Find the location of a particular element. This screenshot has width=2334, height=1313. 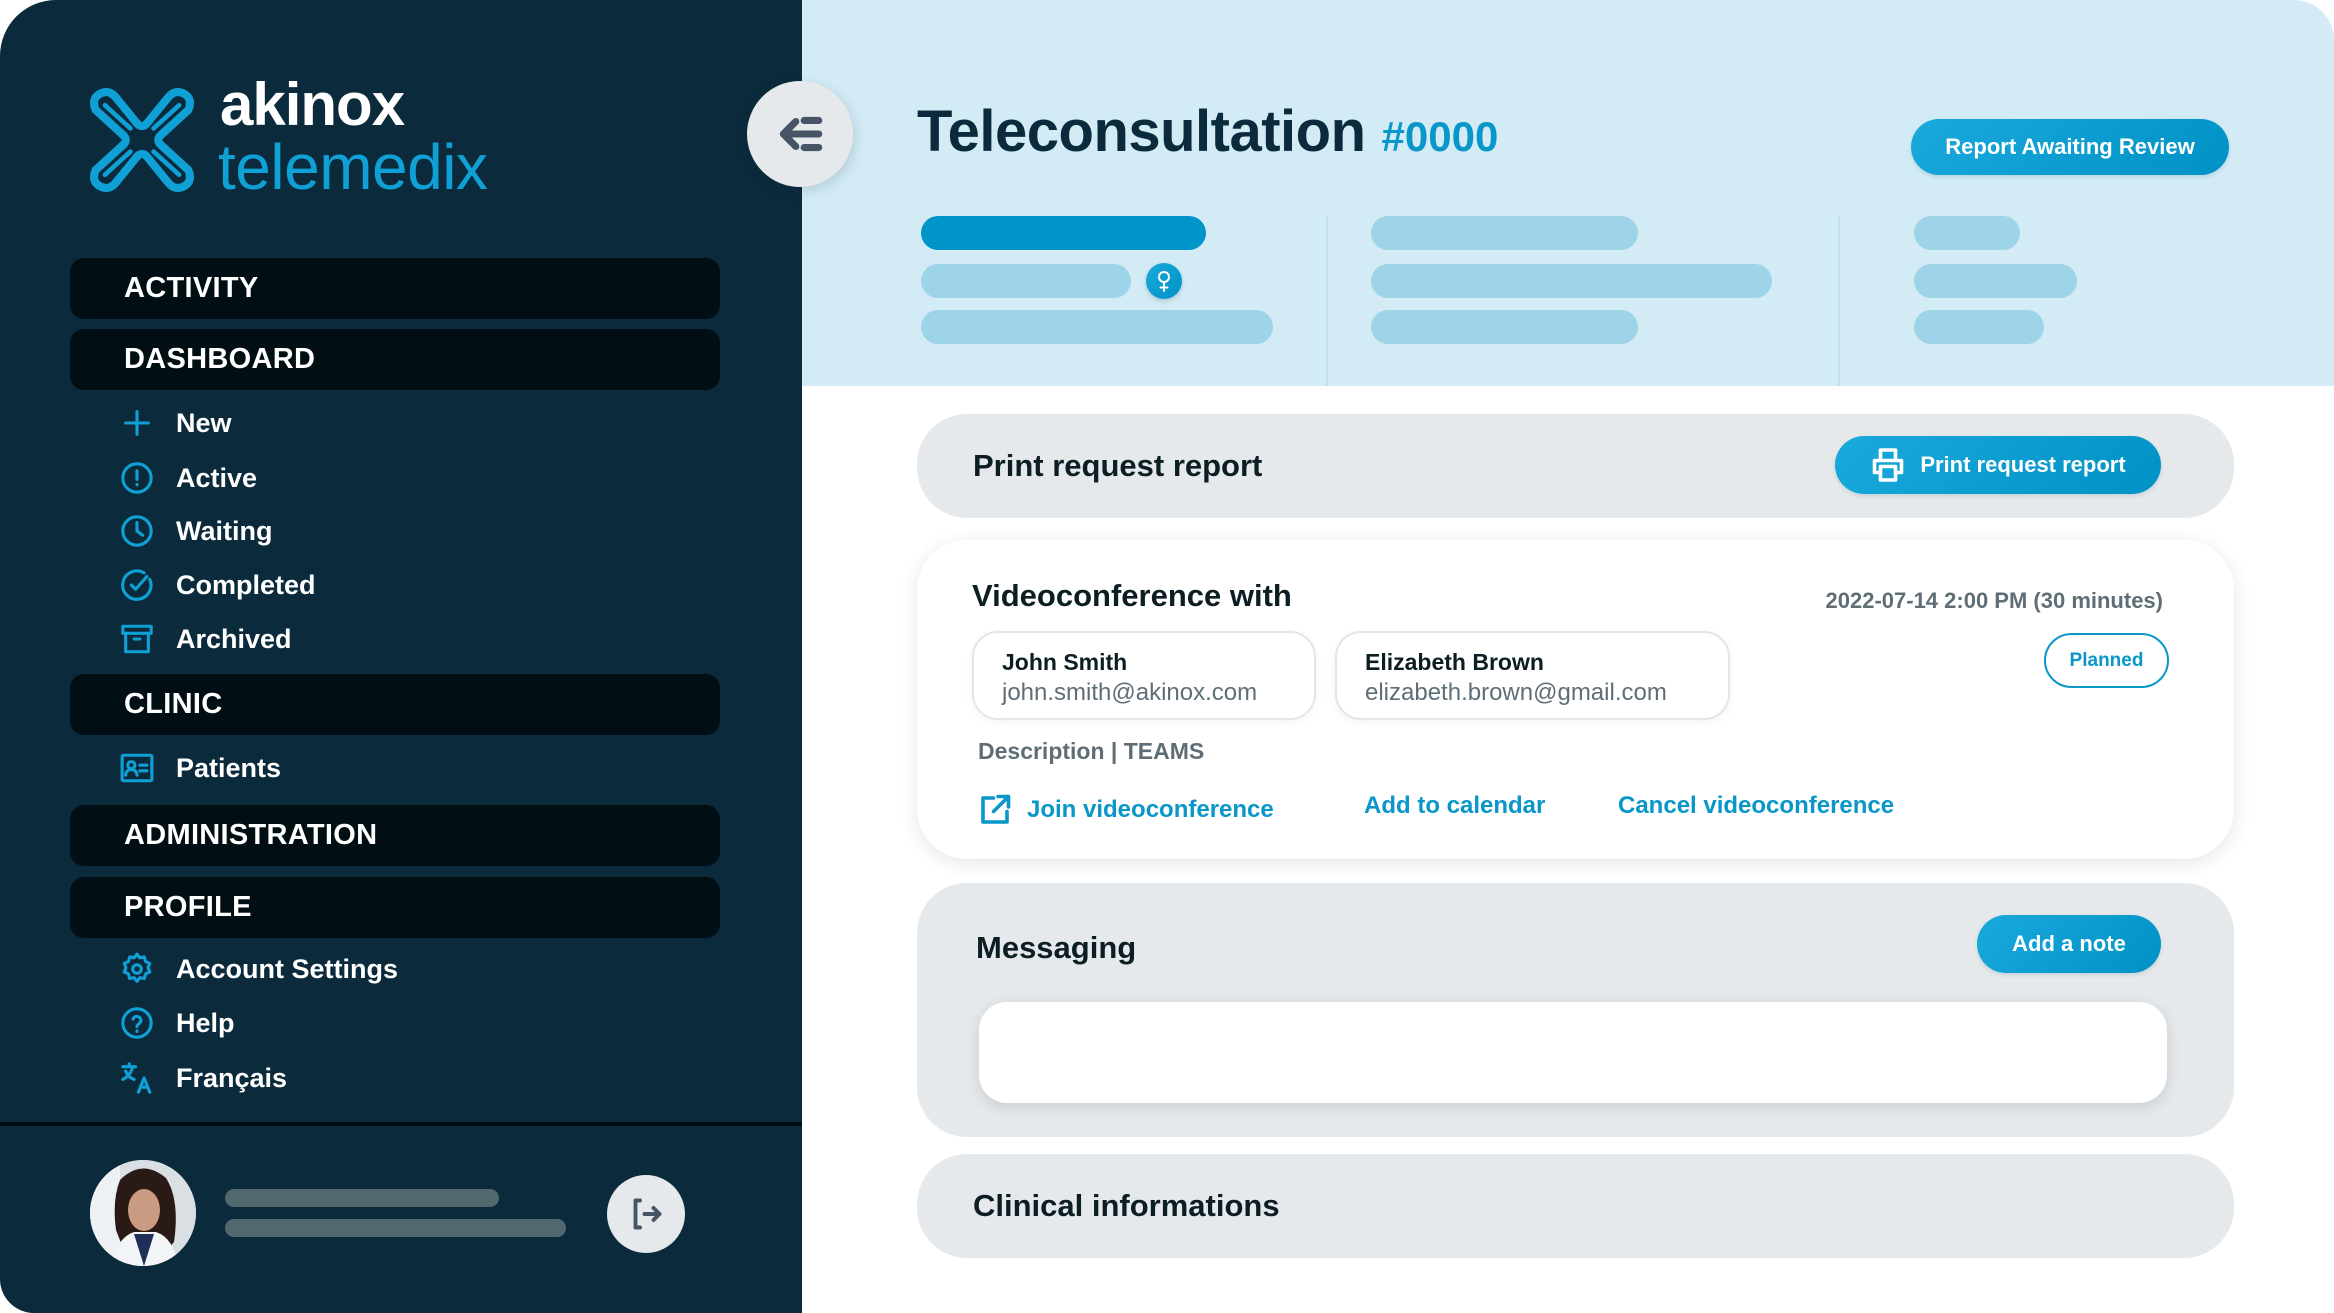

participant-email: elizabeth.brown@gmail.com is located at coordinates (1516, 692).